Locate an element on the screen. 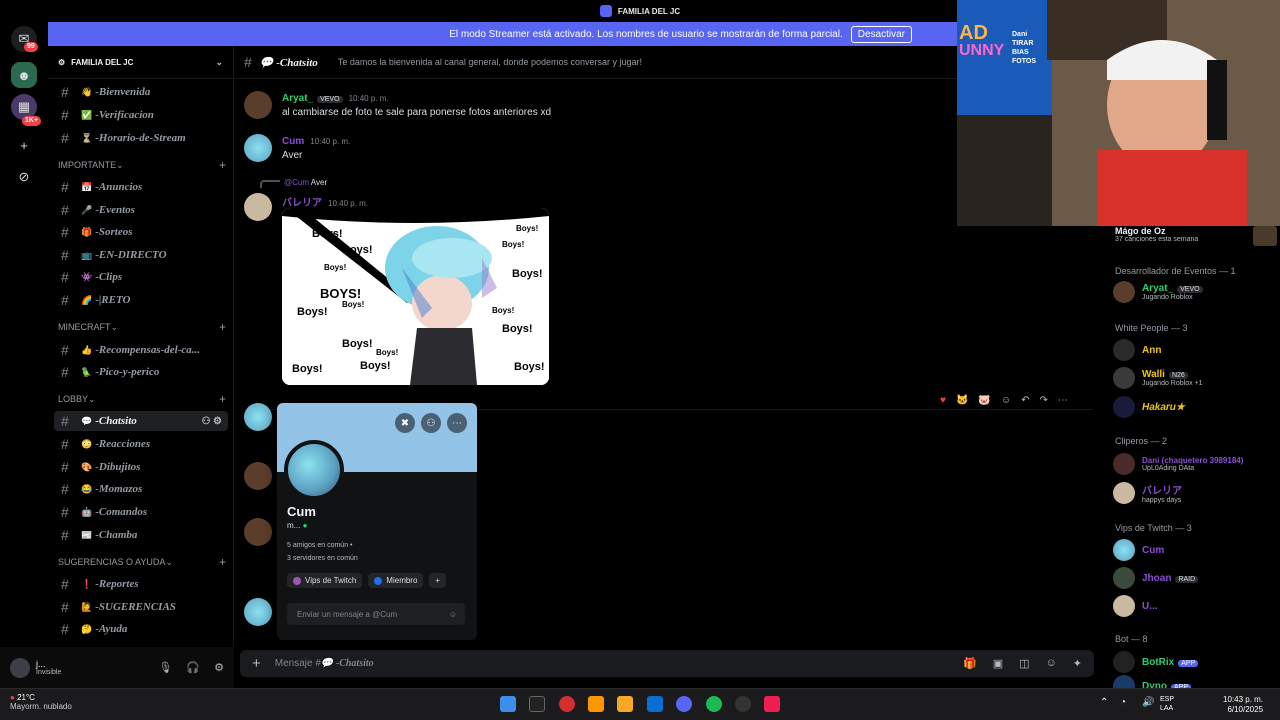 The width and height of the screenshot is (1280, 720). forward-icon: ↷ is located at coordinates (1043, 400).